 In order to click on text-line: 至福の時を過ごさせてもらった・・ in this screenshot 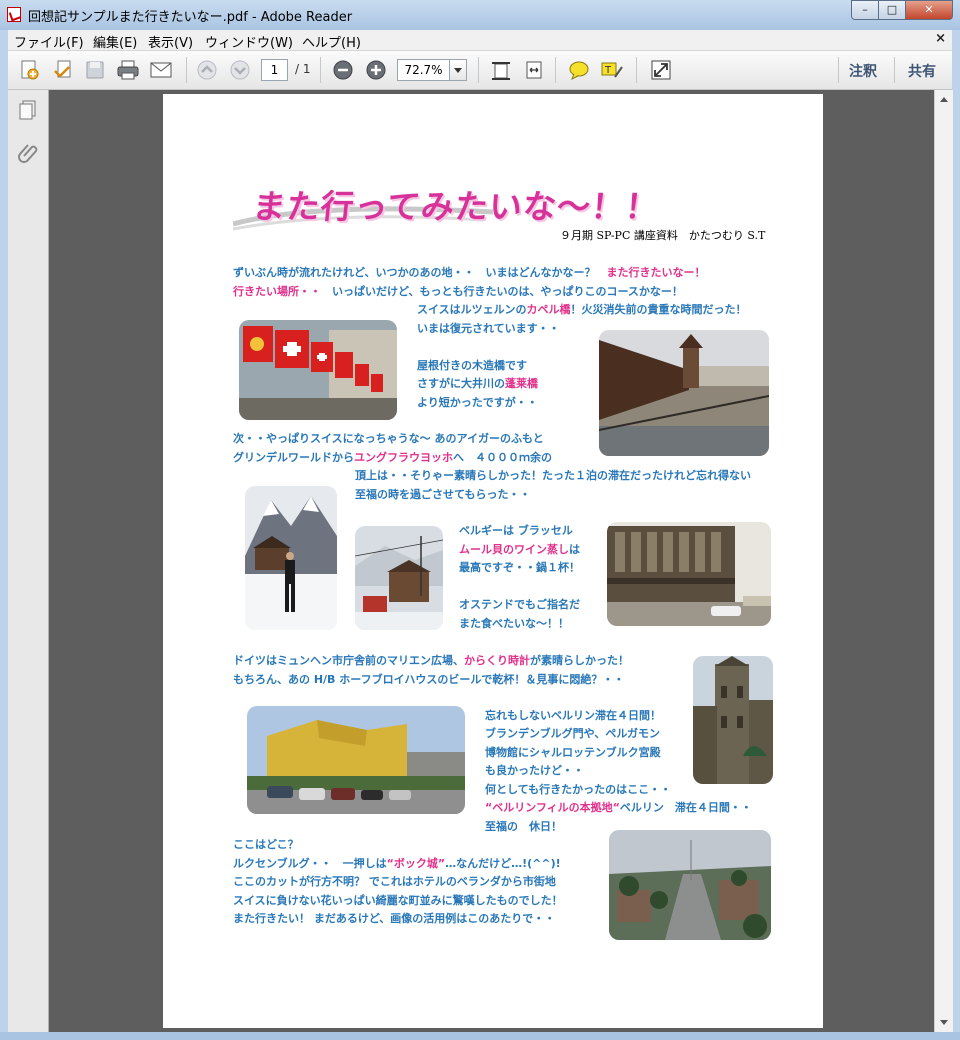, I will do `click(442, 495)`.